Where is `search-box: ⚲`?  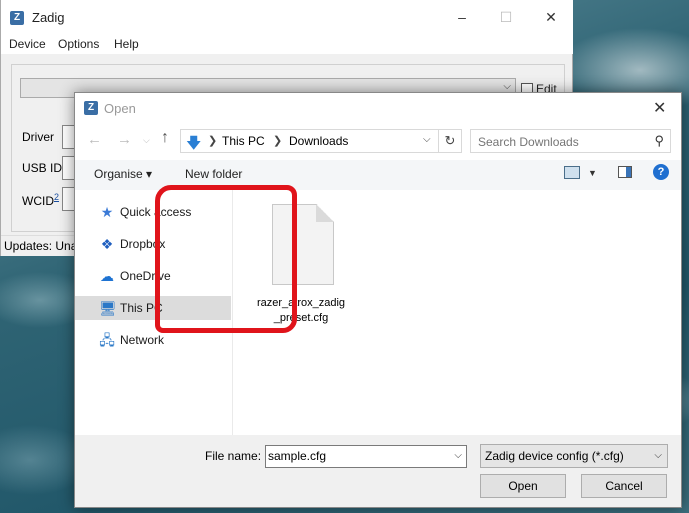 search-box: ⚲ is located at coordinates (570, 141).